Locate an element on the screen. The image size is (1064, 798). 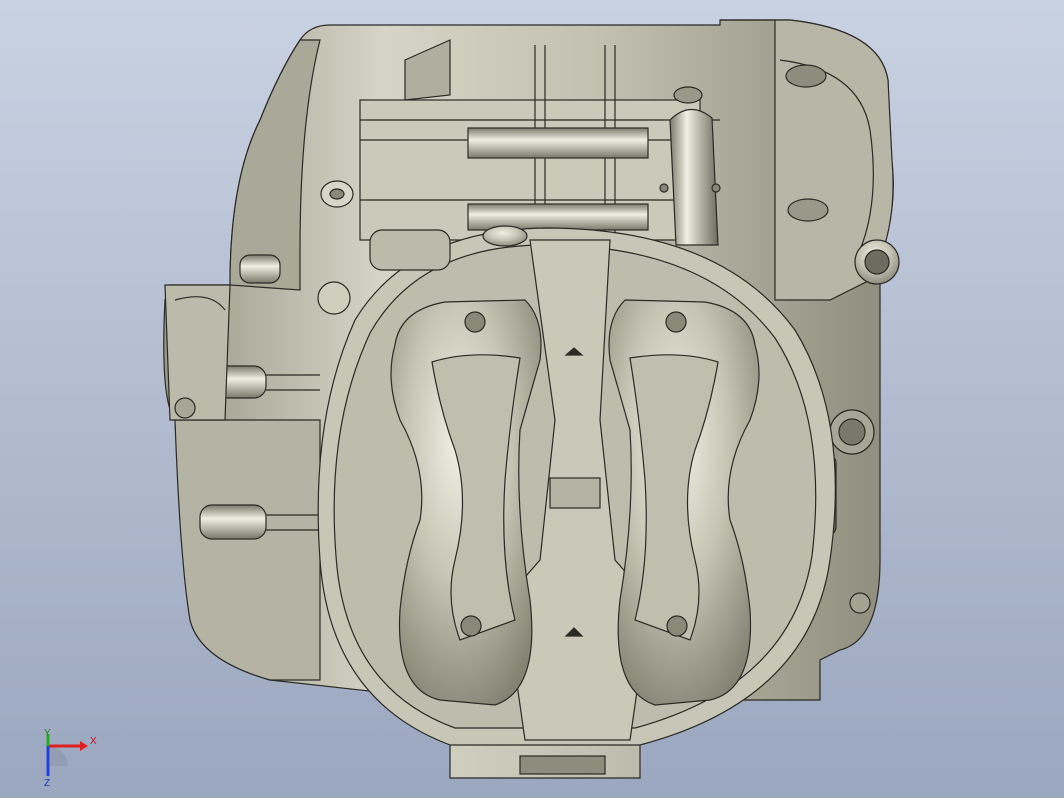
triad-shadow-arc is located at coordinates (58, 756).